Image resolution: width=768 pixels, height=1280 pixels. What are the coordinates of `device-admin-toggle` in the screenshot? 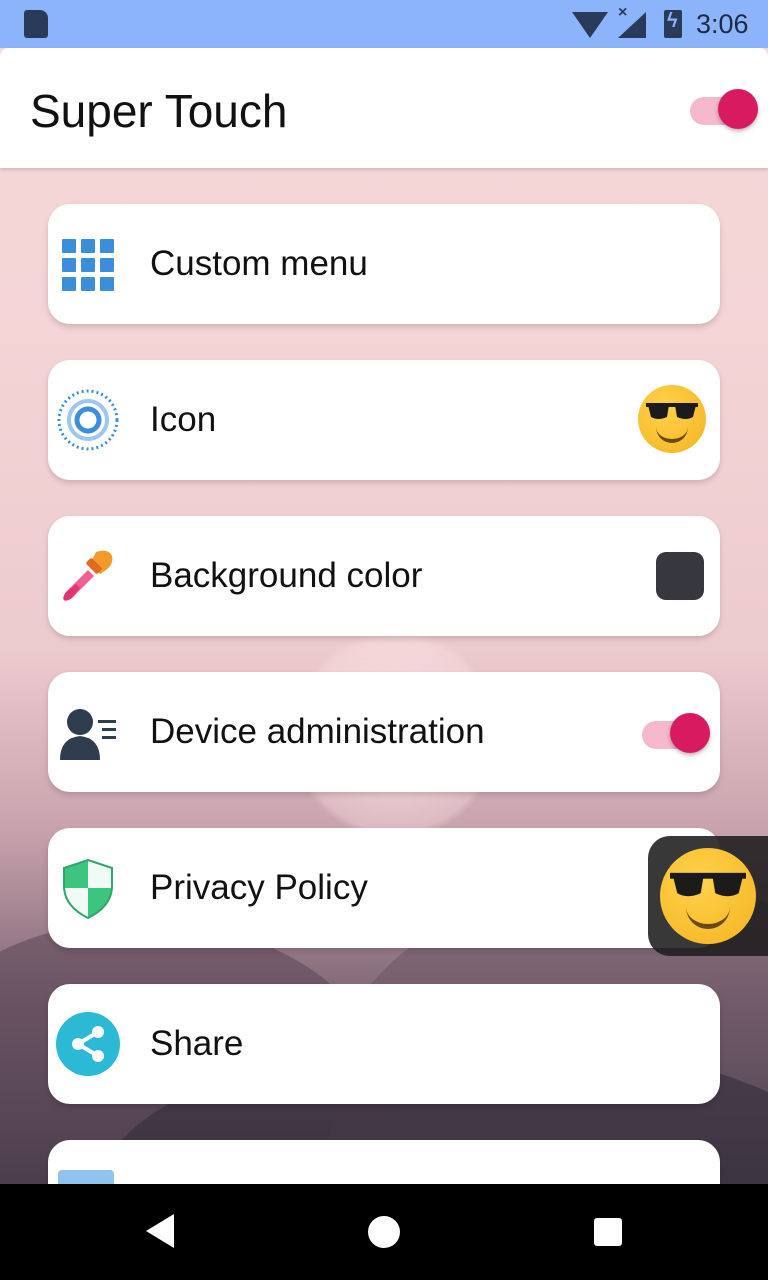 It's located at (676, 734).